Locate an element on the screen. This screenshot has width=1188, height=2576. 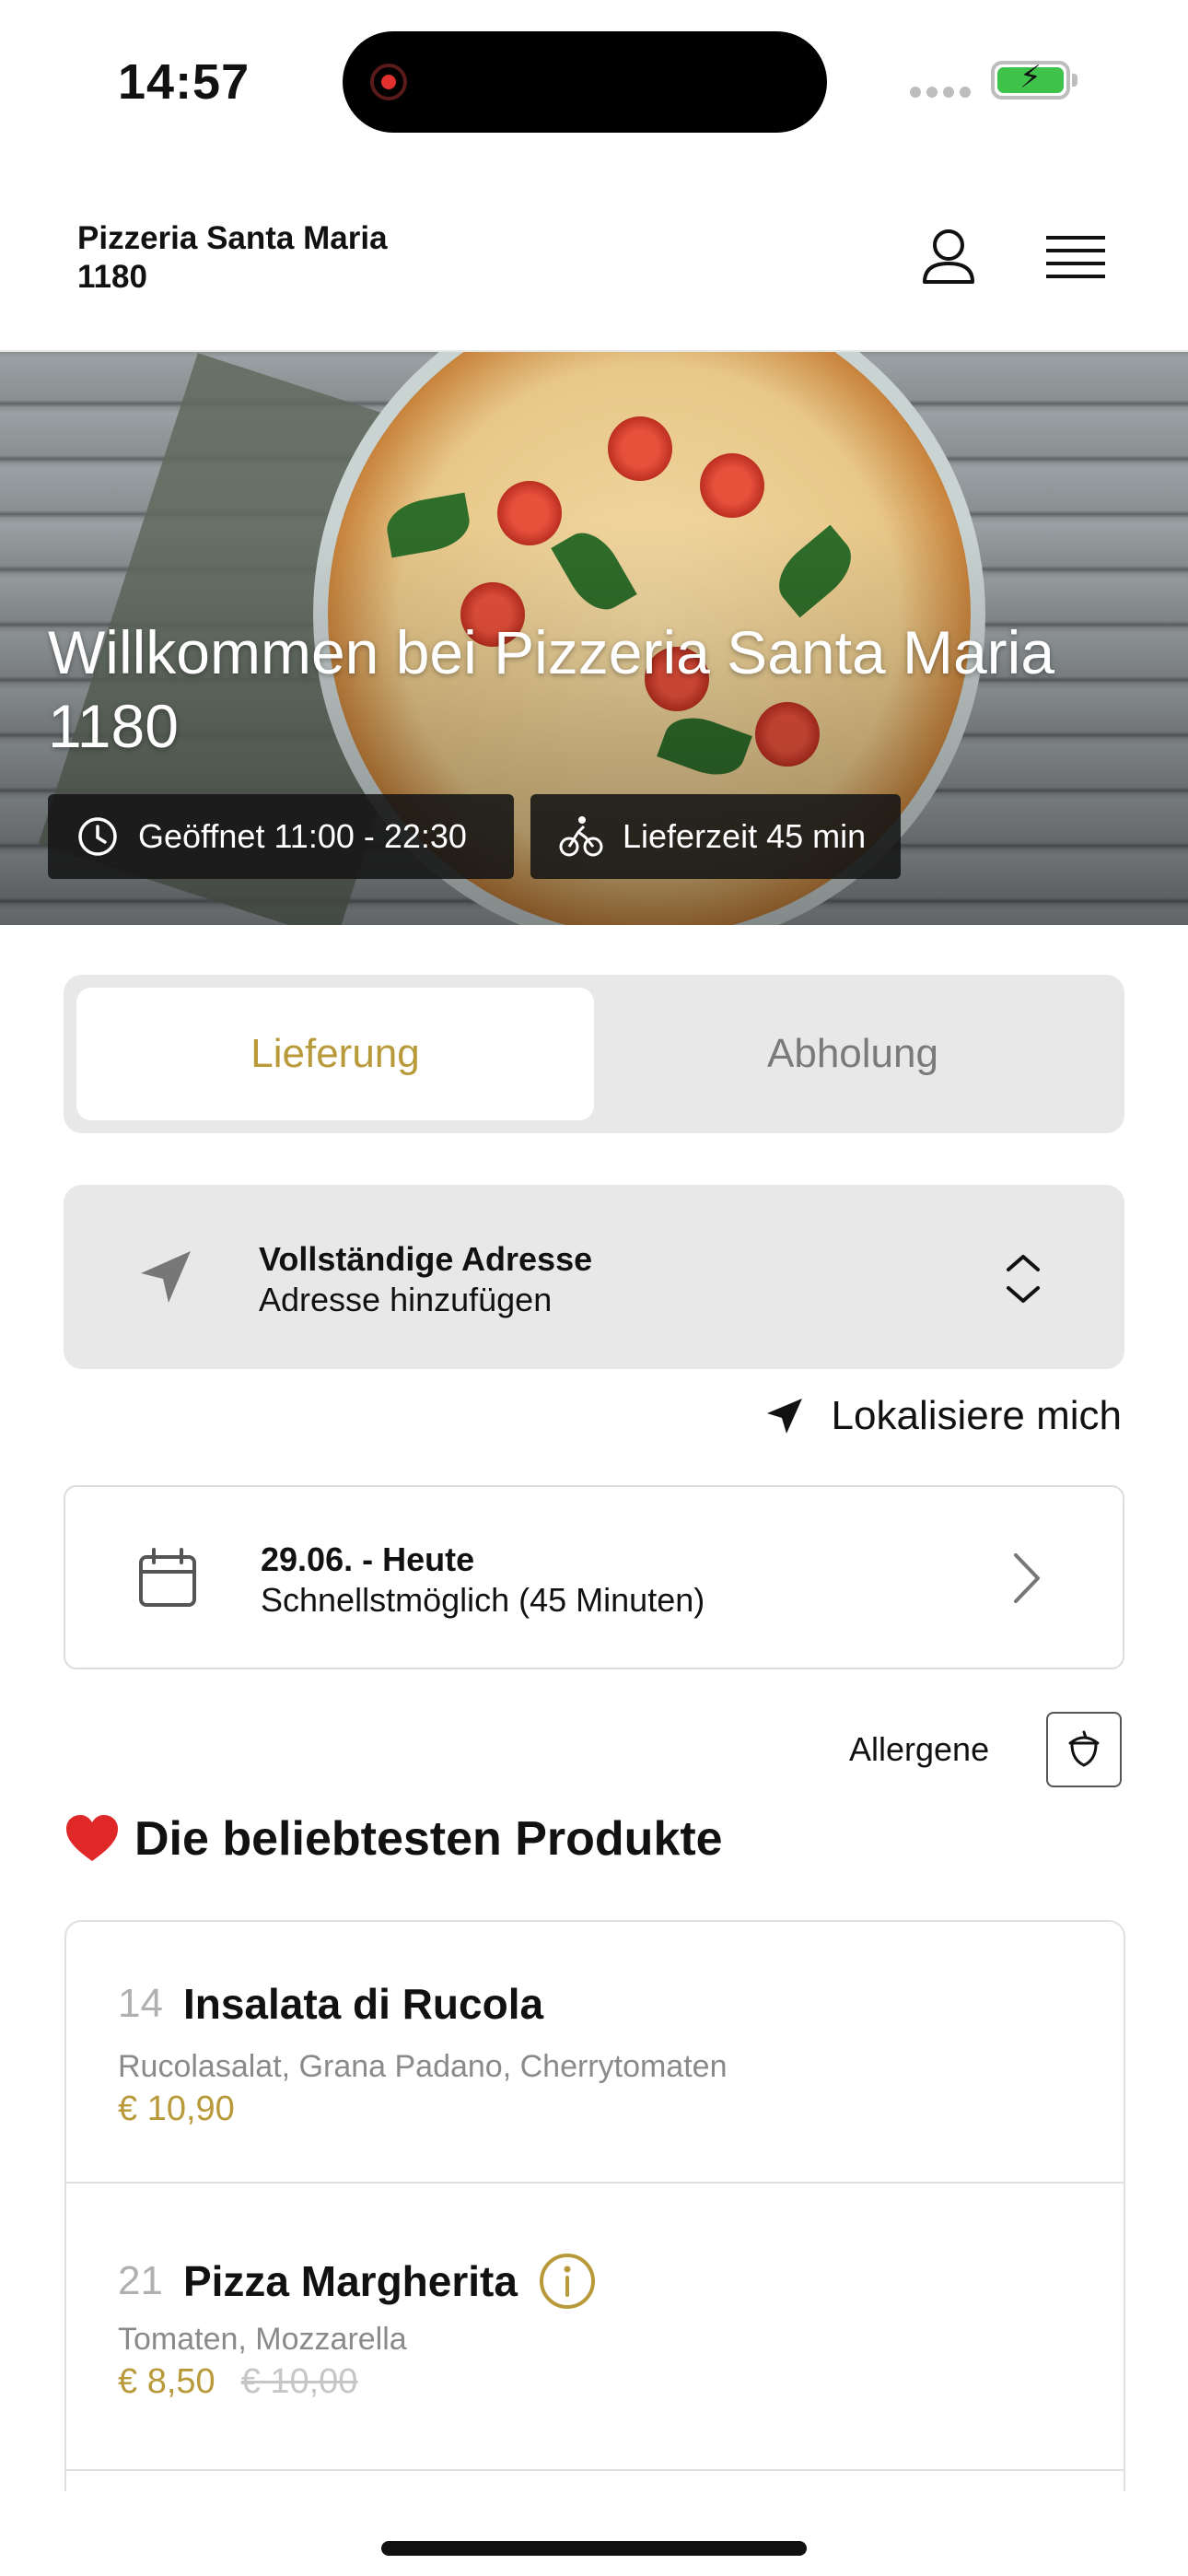
locate-me-label: Lokalisiere mich is located at coordinates (976, 1415).